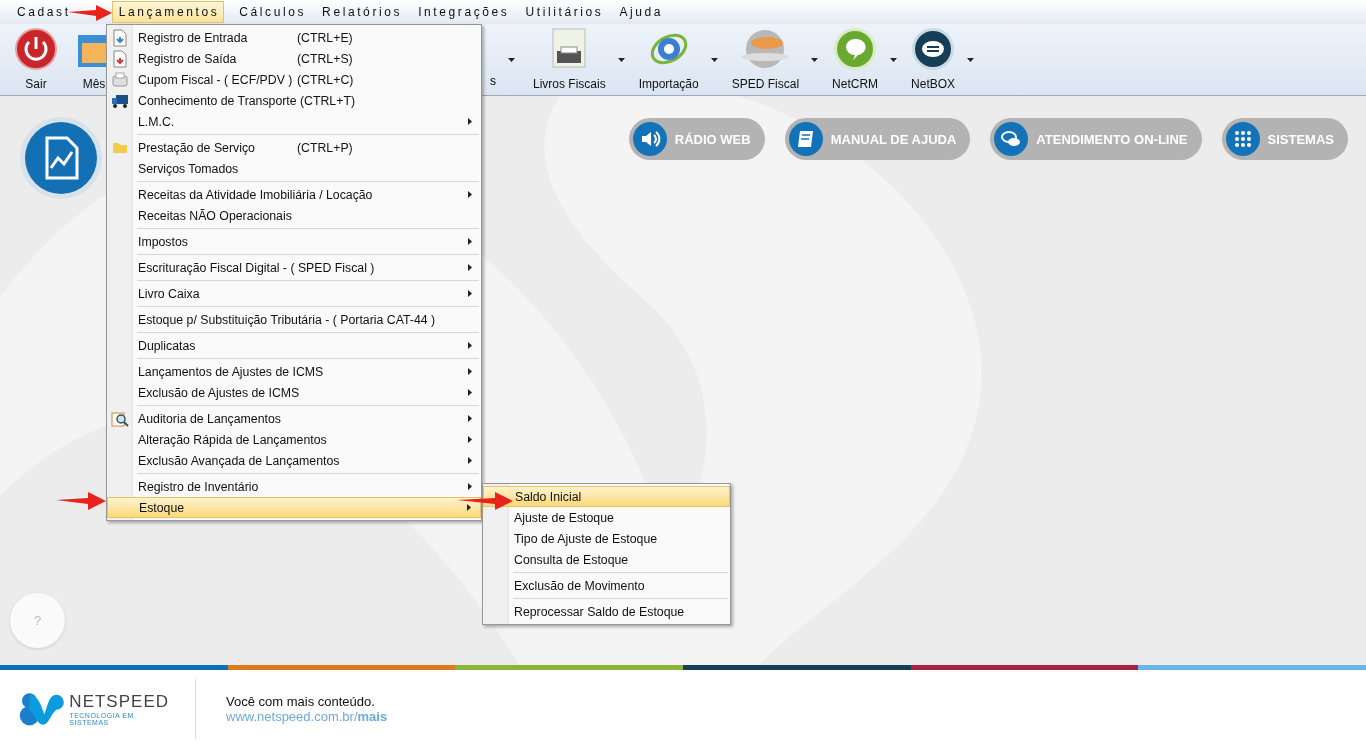  What do you see at coordinates (606, 585) in the screenshot?
I see `menu-item: Exclusão de Movimento` at bounding box center [606, 585].